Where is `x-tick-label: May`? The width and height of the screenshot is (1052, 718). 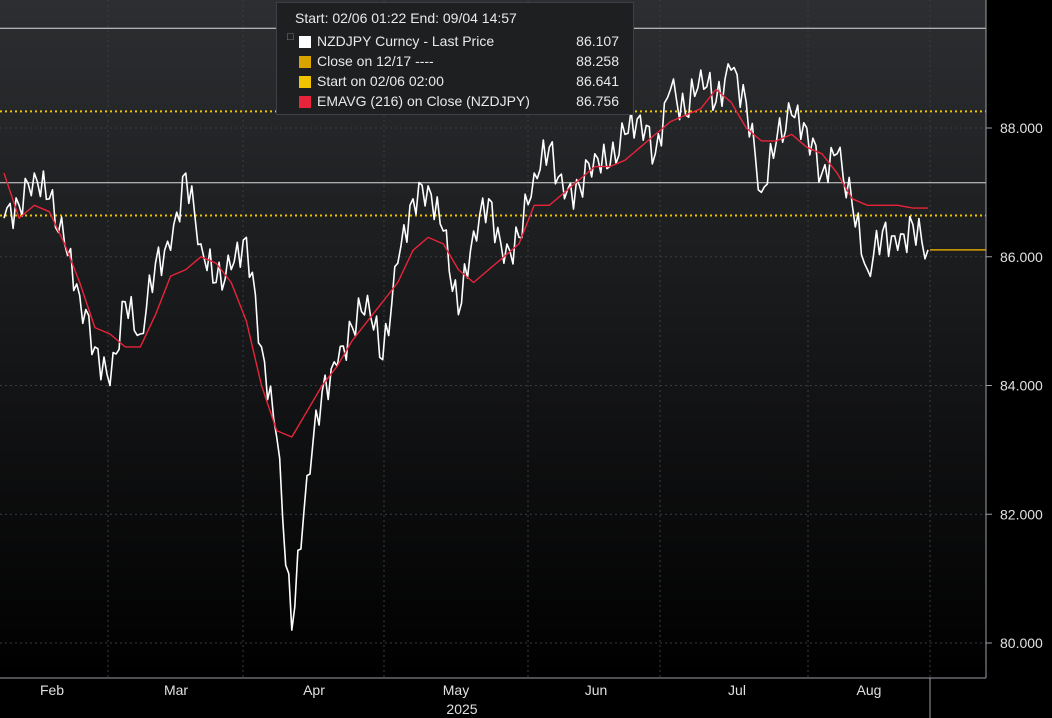
x-tick-label: May is located at coordinates (456, 690).